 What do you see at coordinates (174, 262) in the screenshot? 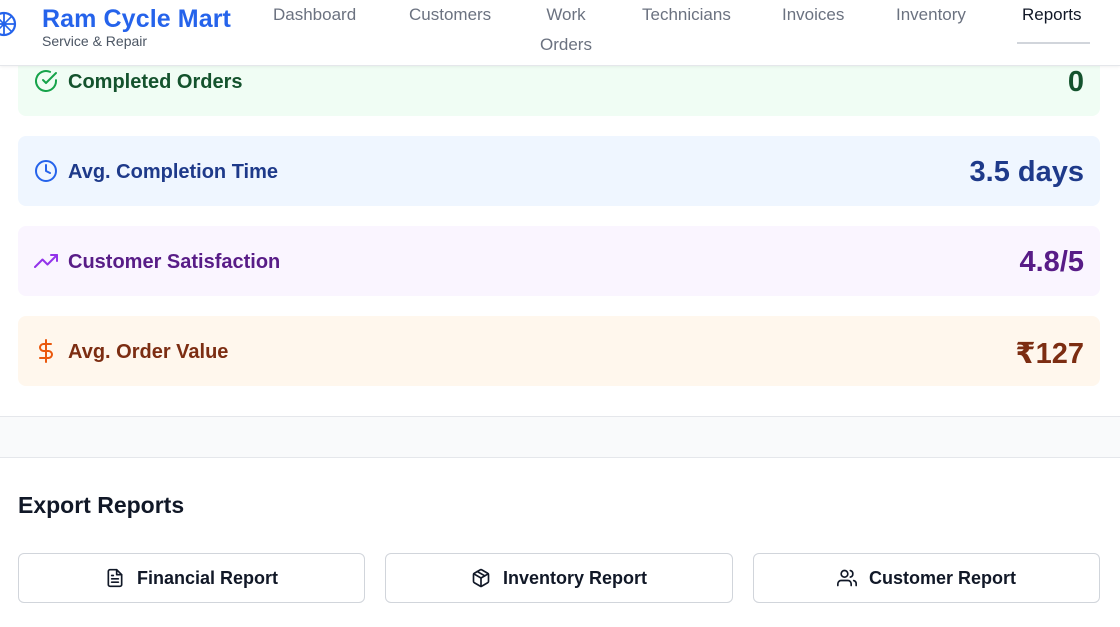
I see `customer-satisfaction-label: Customer Satisfaction` at bounding box center [174, 262].